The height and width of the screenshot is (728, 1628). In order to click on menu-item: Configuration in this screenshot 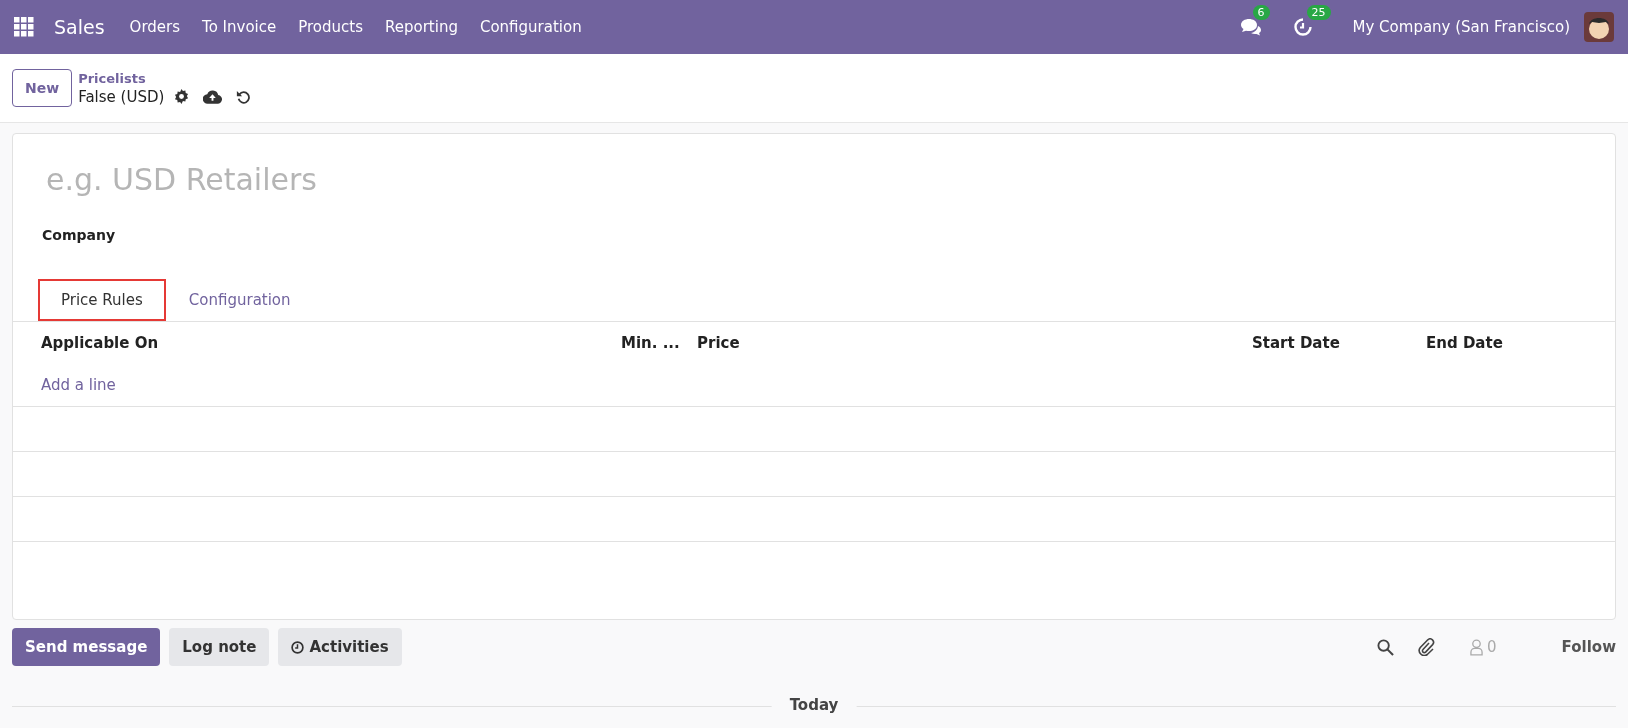, I will do `click(530, 27)`.